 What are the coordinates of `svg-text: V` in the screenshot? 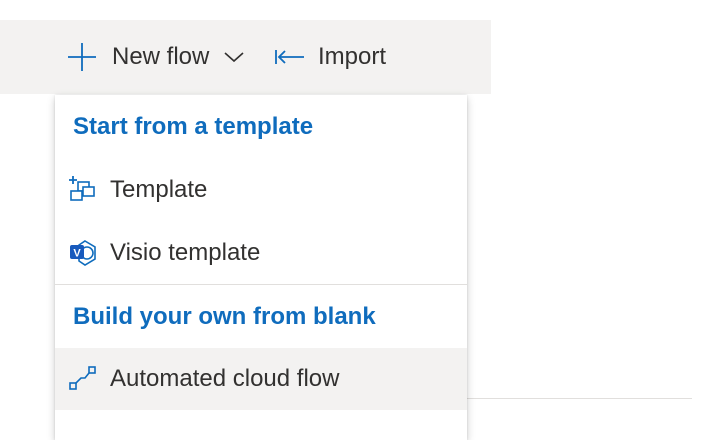 It's located at (77, 254).